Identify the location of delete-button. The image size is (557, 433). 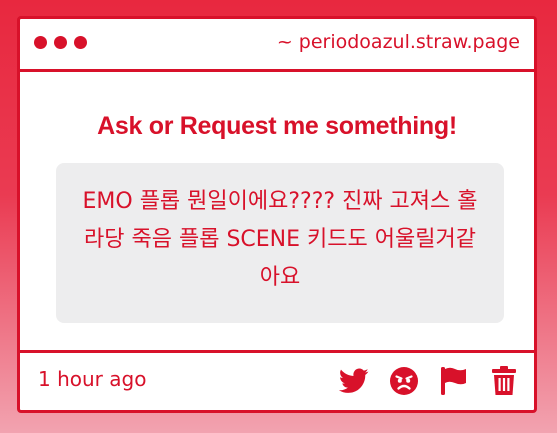
(504, 381).